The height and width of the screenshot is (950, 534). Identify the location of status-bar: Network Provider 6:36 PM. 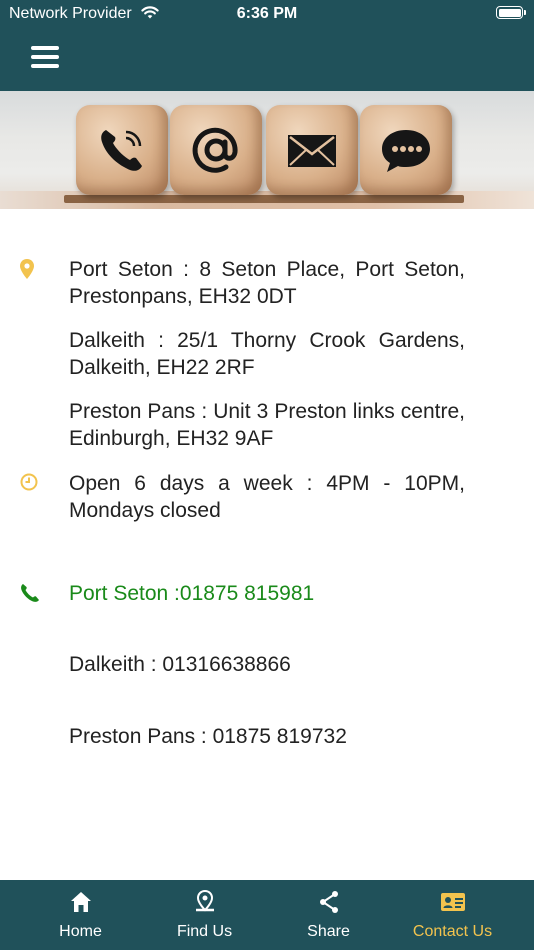
(267, 14).